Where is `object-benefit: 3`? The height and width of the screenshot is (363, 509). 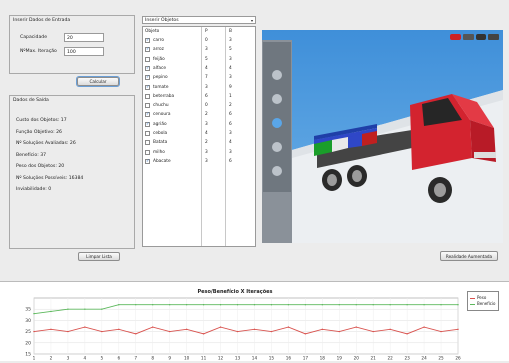 object-benefit: 3 is located at coordinates (230, 40).